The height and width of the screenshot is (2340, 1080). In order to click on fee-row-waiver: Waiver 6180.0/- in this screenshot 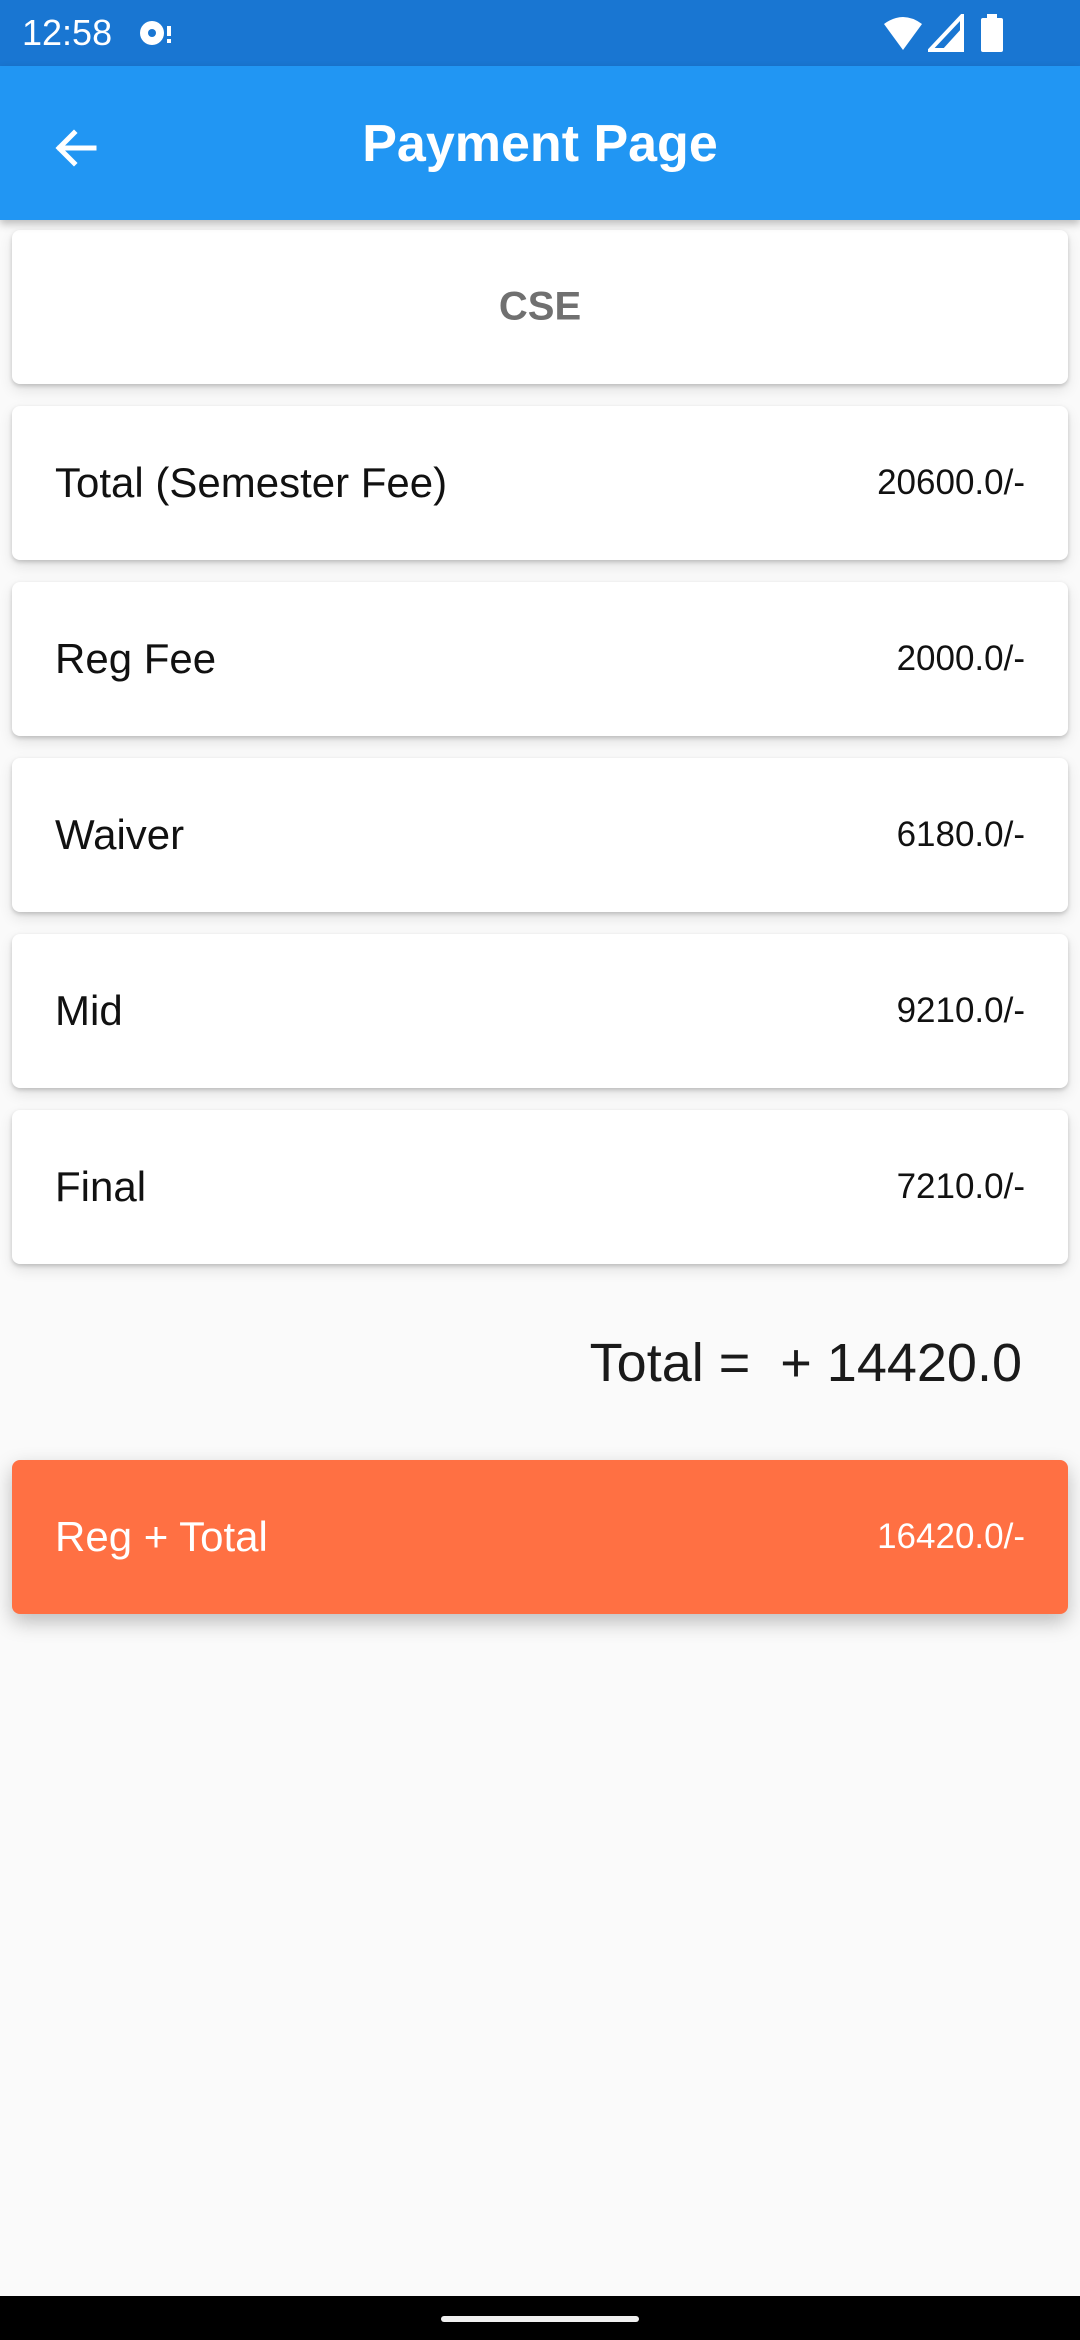, I will do `click(540, 835)`.